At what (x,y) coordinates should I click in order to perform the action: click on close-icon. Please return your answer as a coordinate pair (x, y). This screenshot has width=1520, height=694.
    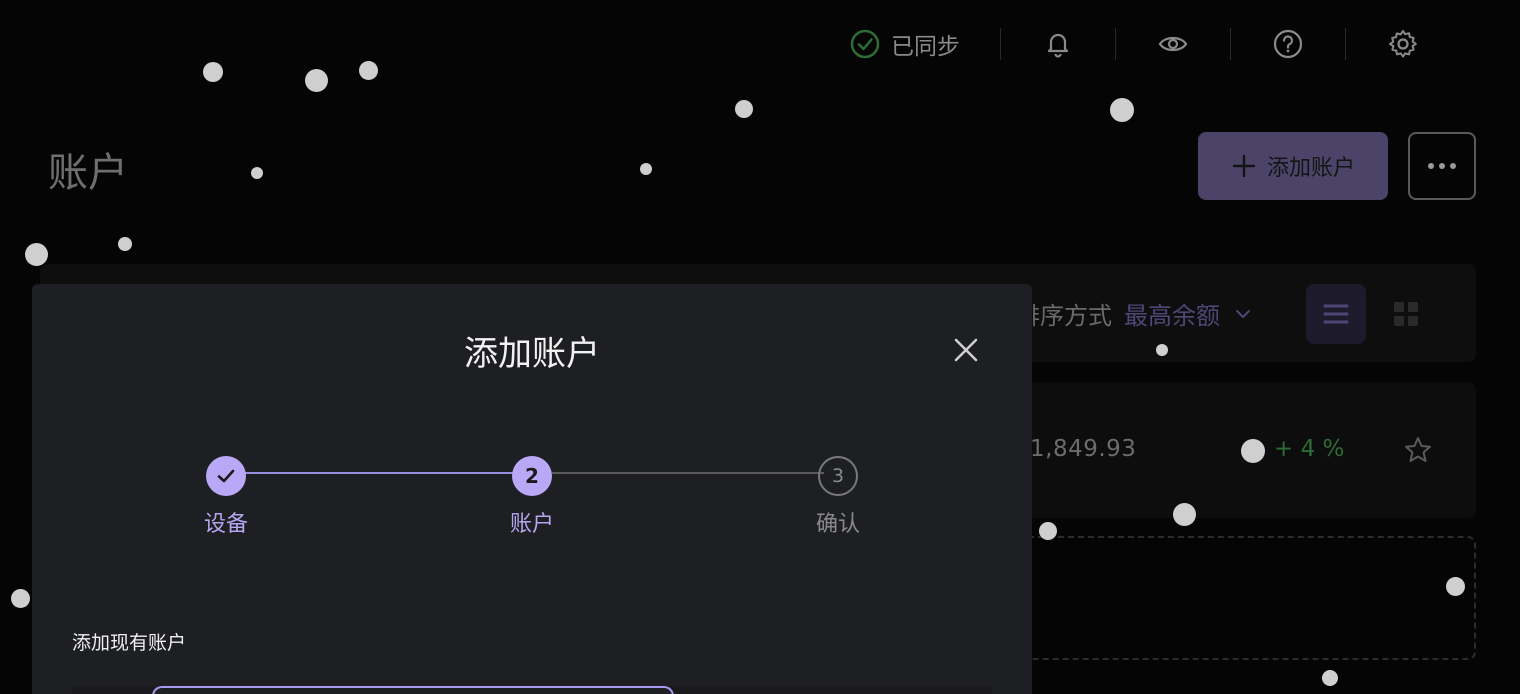
    Looking at the image, I should click on (966, 350).